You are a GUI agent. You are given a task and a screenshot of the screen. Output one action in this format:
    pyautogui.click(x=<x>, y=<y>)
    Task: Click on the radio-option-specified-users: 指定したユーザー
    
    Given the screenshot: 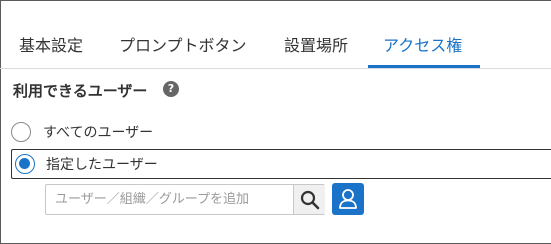 What is the action you would take?
    pyautogui.click(x=281, y=164)
    